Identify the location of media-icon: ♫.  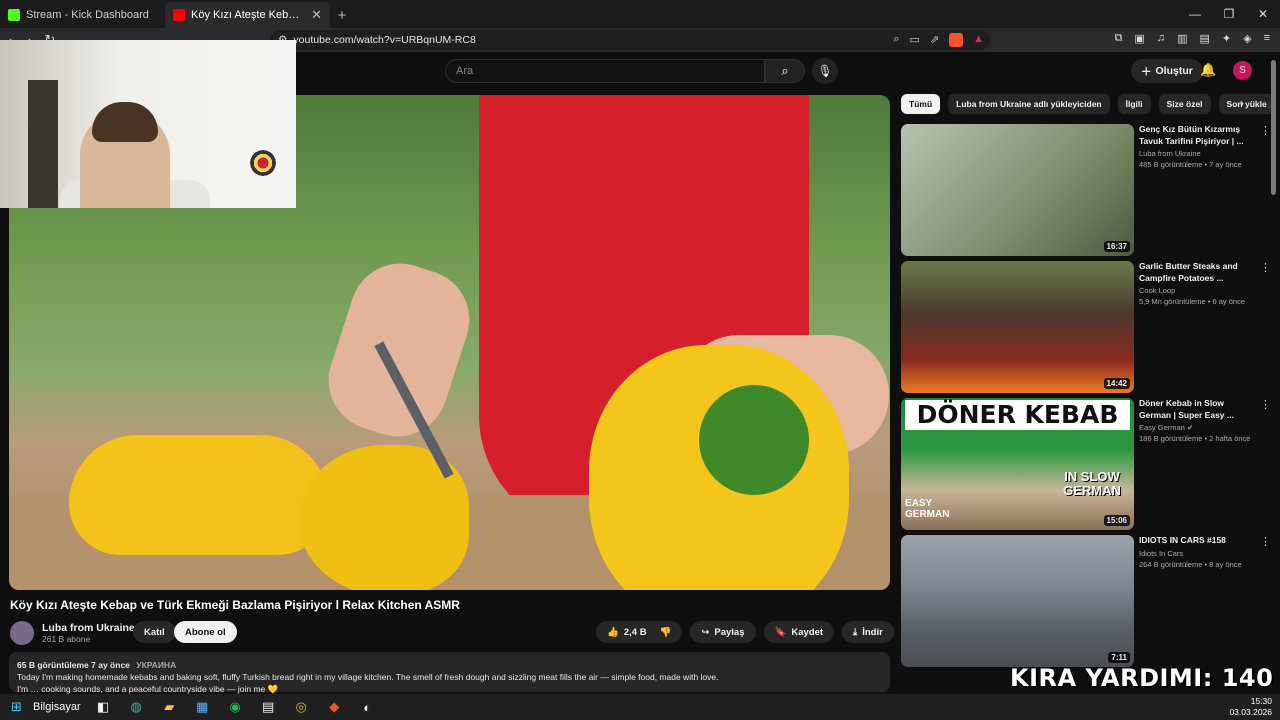
(1161, 38).